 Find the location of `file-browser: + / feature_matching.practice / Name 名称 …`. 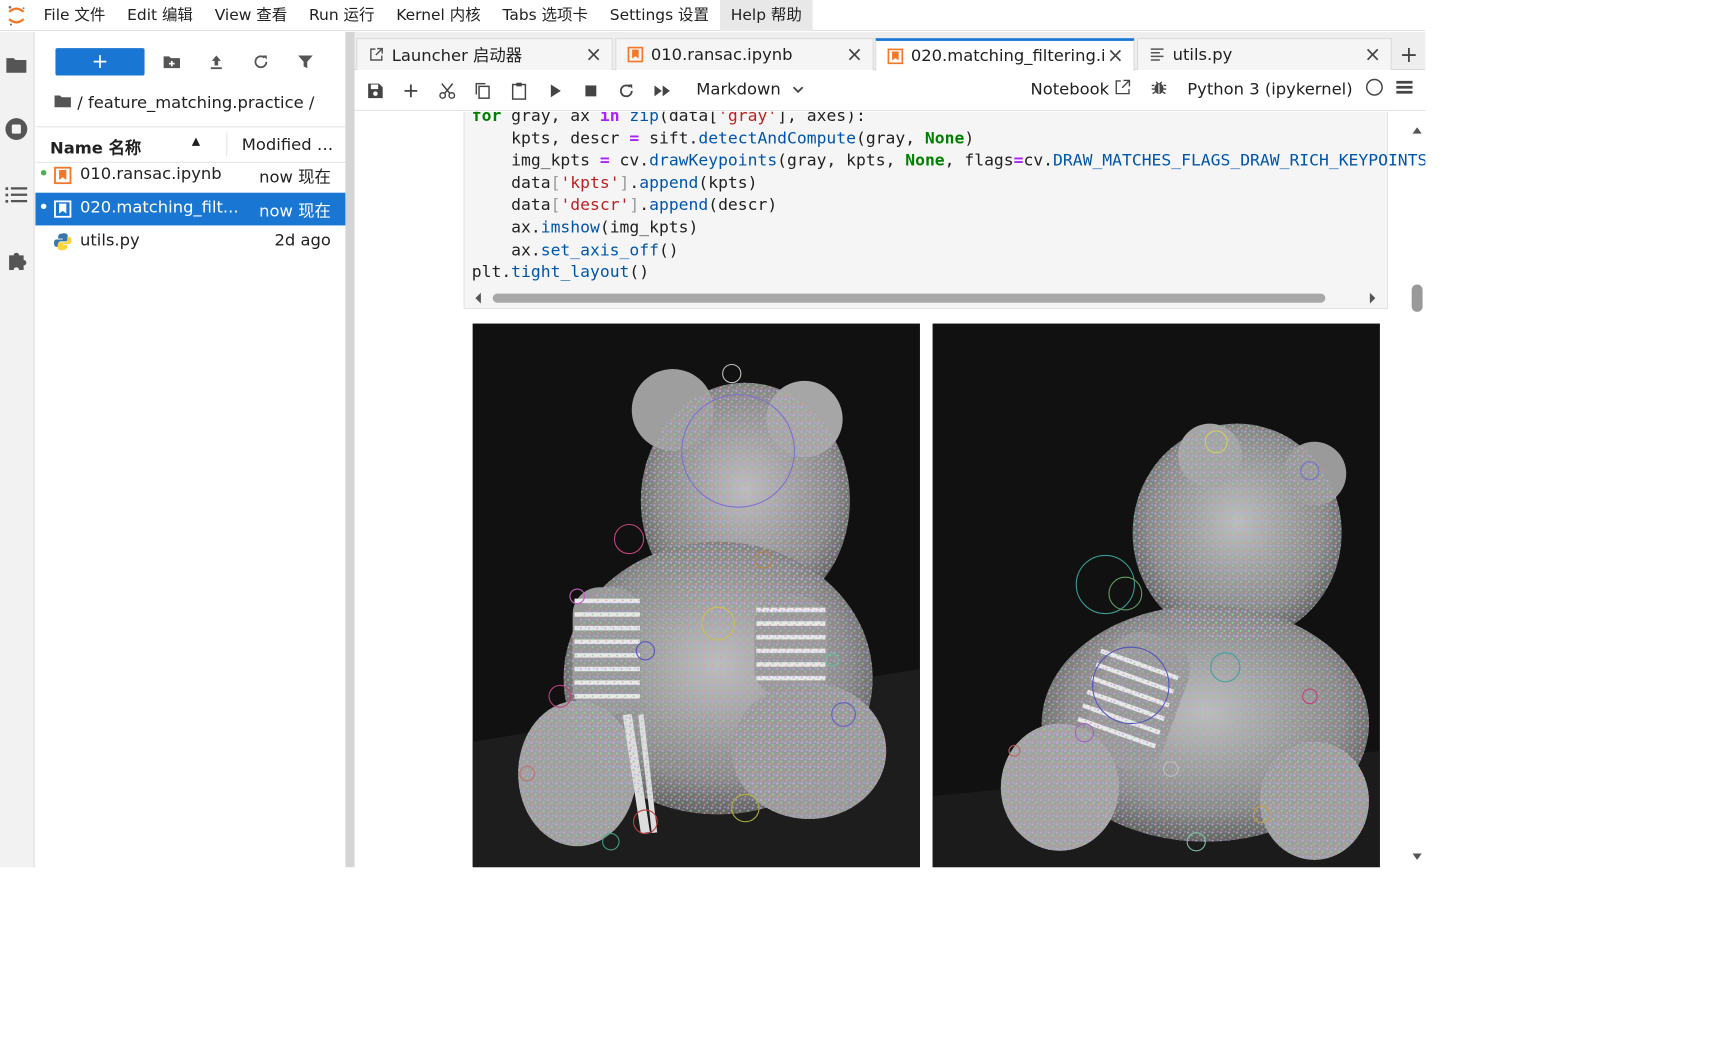

file-browser: + / feature_matching.practice / Name 名称 … is located at coordinates (190, 449).